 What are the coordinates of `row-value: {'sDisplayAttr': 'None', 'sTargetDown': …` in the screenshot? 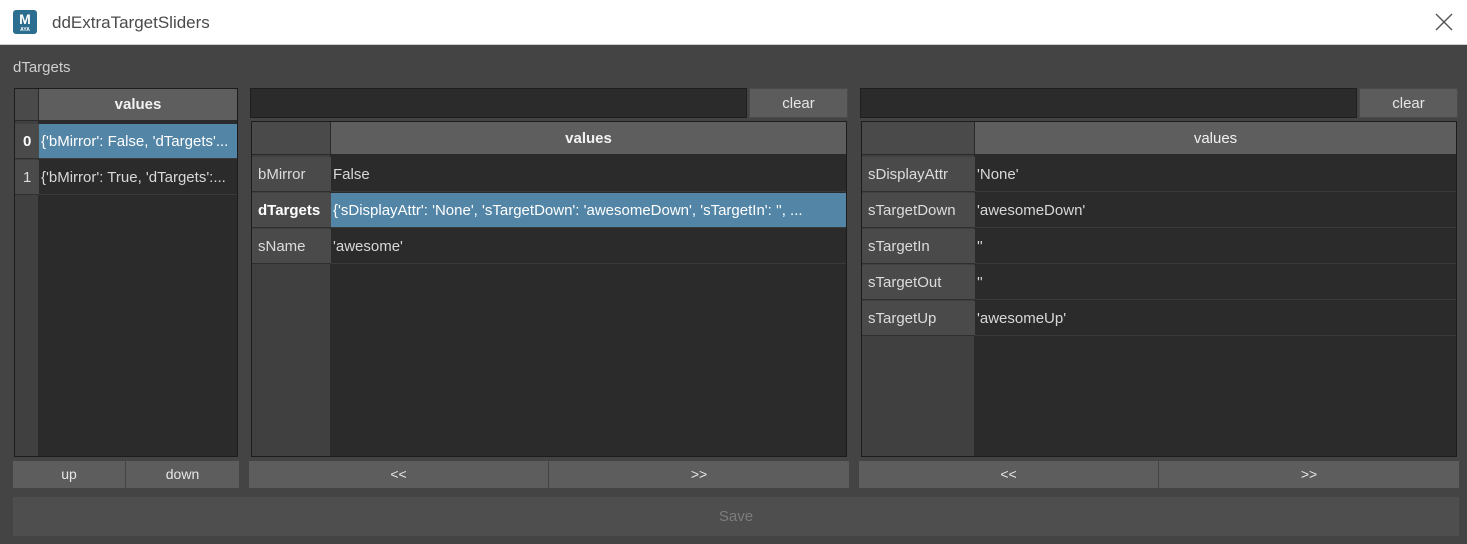 It's located at (588, 210).